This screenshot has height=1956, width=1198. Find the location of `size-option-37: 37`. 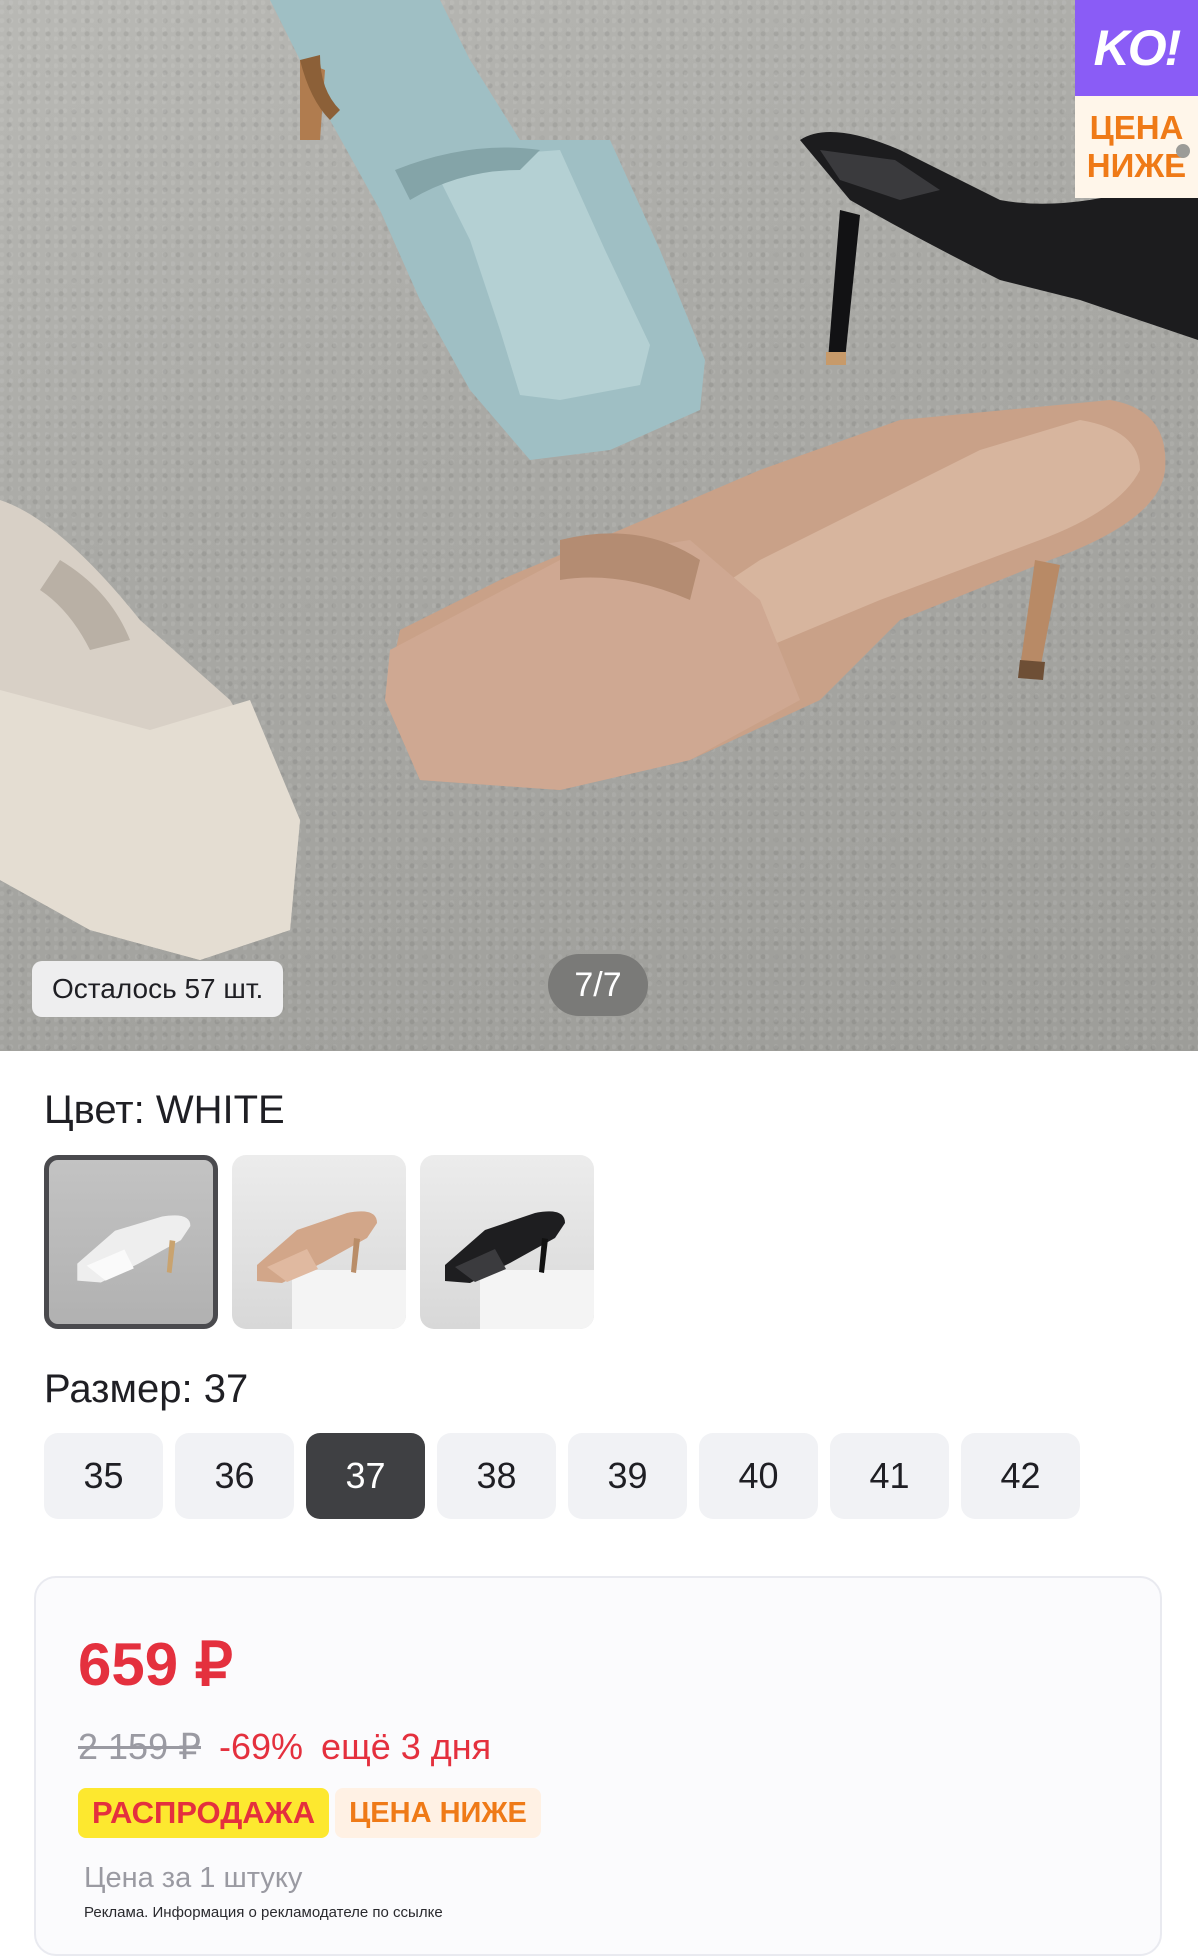

size-option-37: 37 is located at coordinates (365, 1476).